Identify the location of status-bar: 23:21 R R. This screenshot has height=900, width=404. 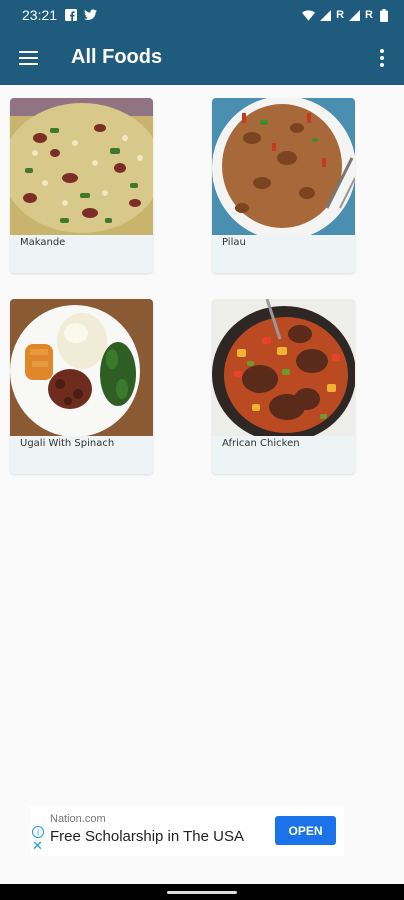
(202, 15).